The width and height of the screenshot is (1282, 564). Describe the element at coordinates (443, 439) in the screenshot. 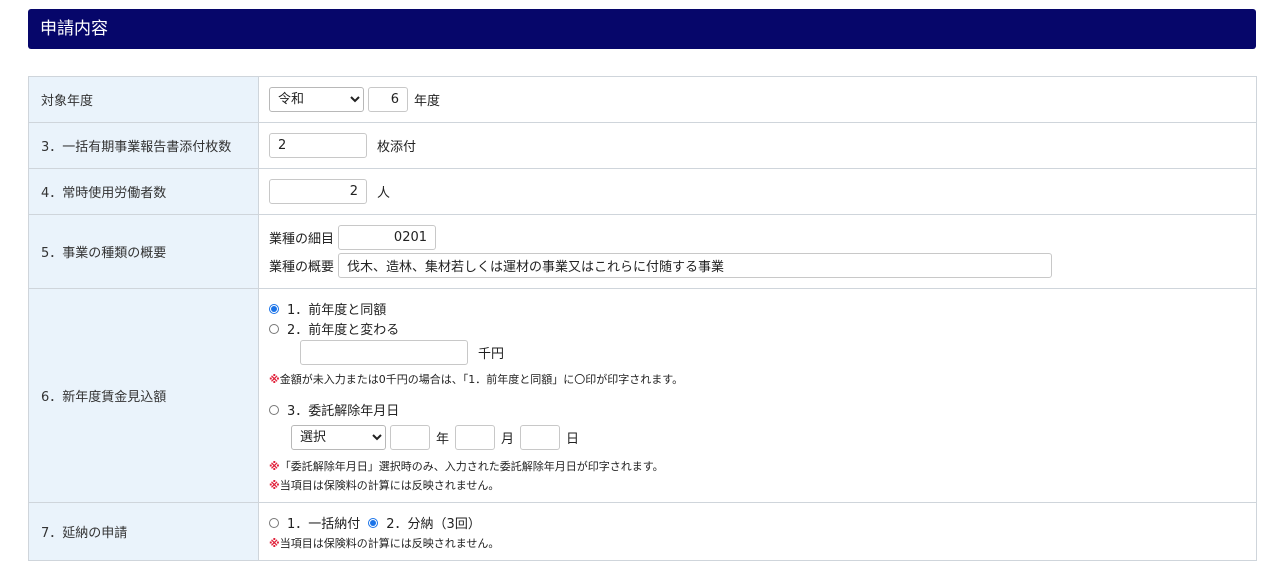

I see `termination-year-unit: 年` at that location.